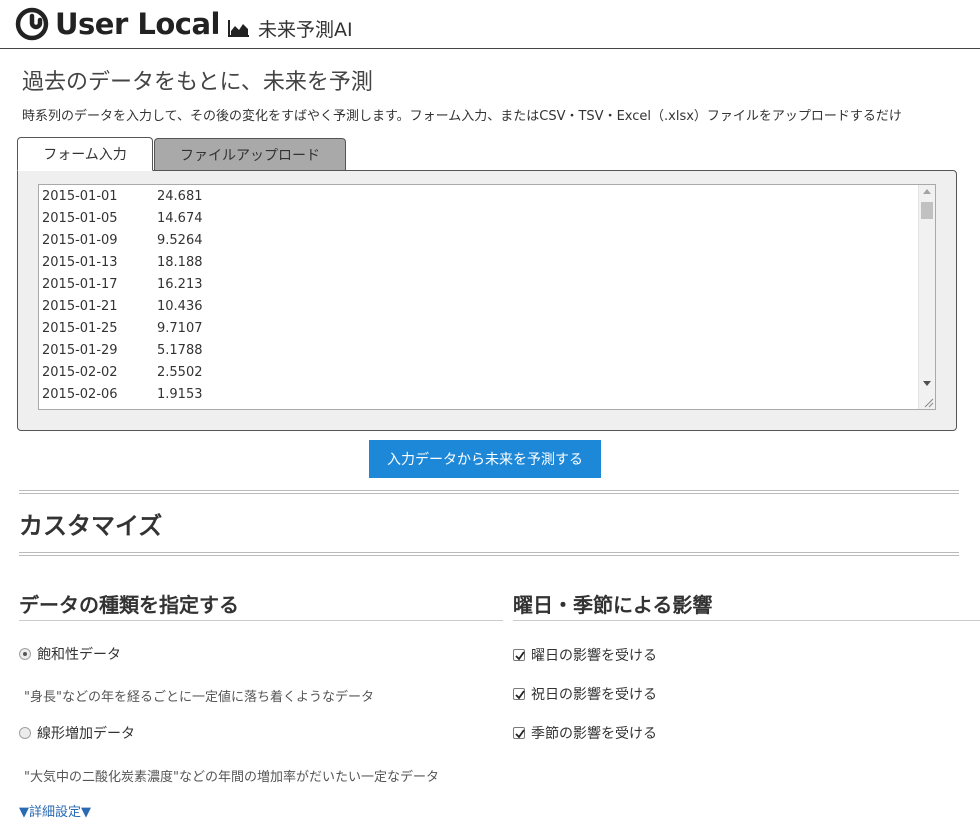 This screenshot has width=980, height=828. What do you see at coordinates (927, 210) in the screenshot?
I see `scroll-thumb` at bounding box center [927, 210].